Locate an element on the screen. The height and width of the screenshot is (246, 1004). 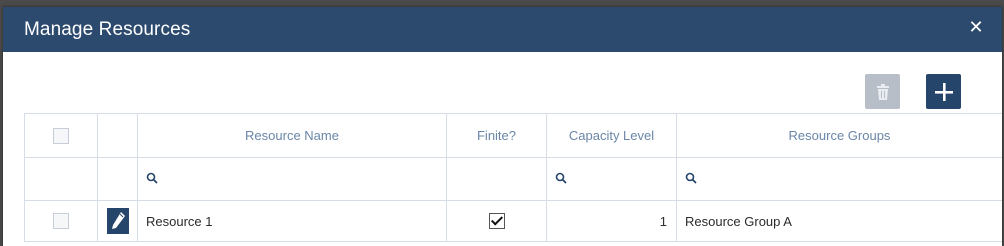
delete-button is located at coordinates (882, 91).